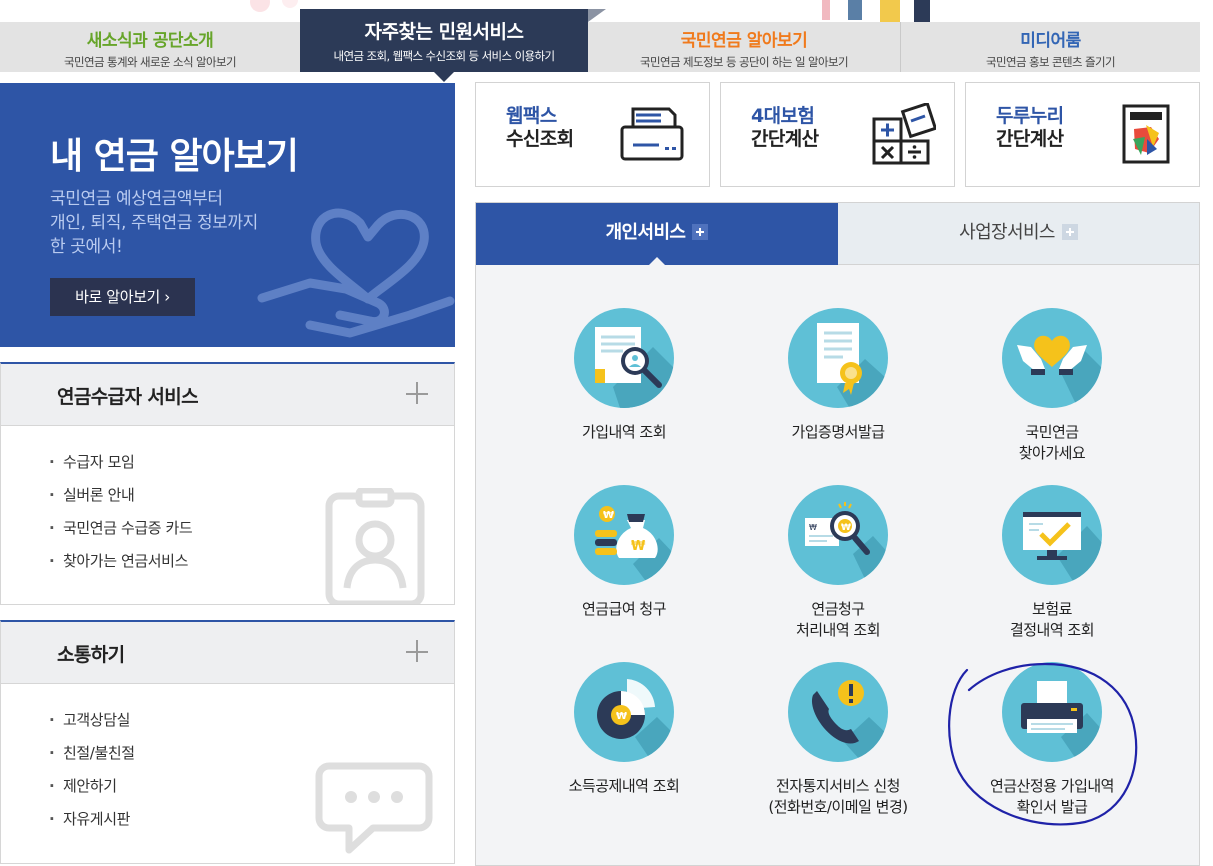  I want to click on service-label-line: (전화번호/이메일 변경), so click(838, 807).